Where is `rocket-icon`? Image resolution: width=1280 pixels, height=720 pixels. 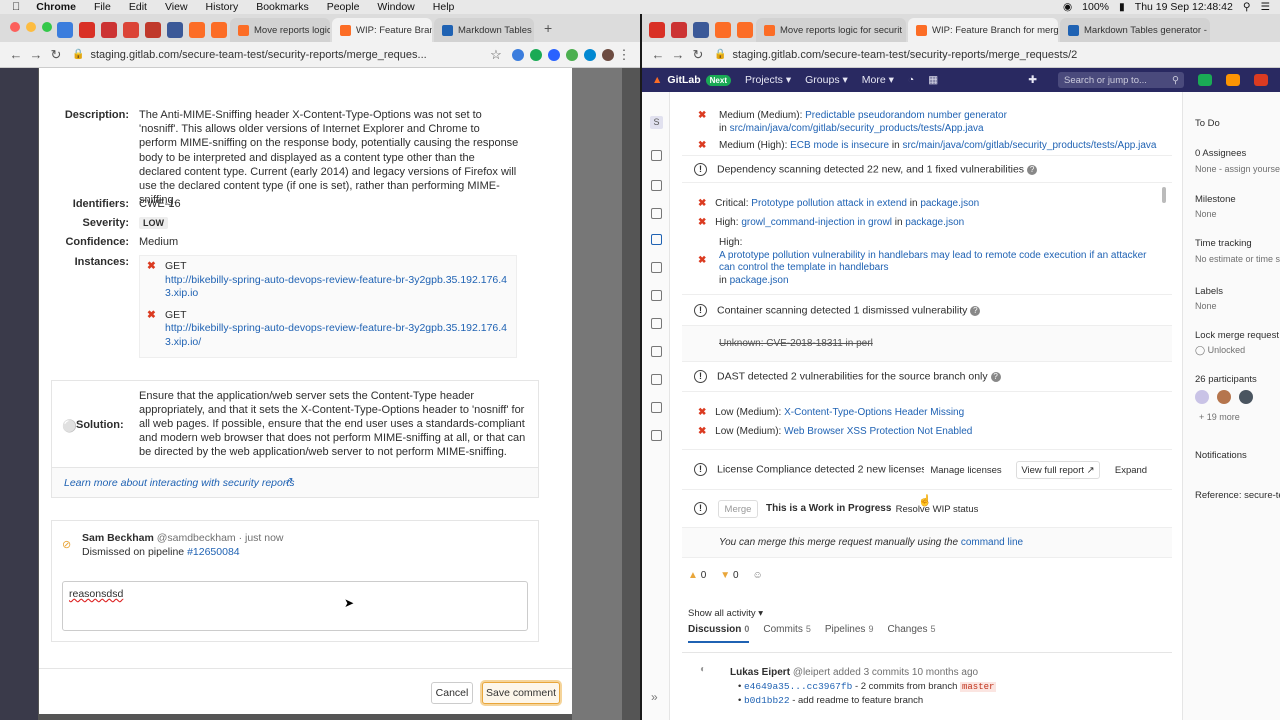 rocket-icon is located at coordinates (656, 267).